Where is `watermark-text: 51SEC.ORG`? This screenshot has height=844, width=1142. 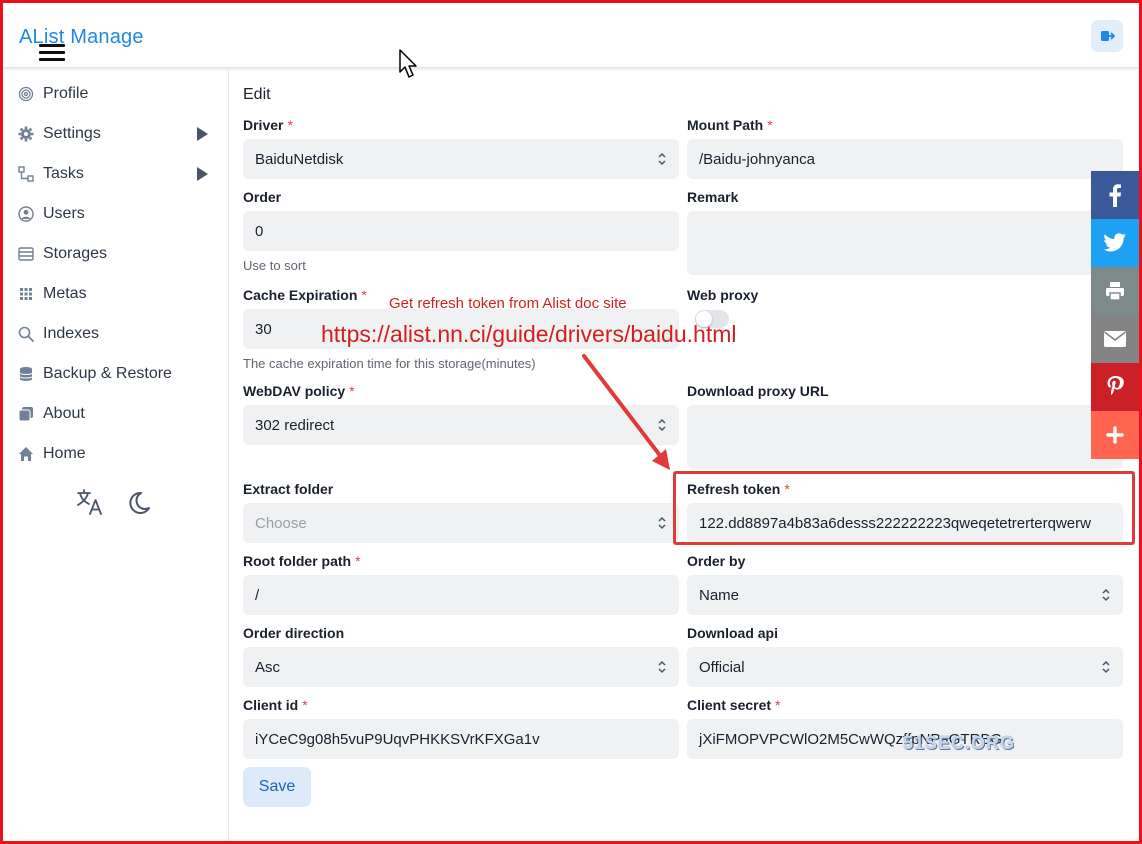 watermark-text: 51SEC.ORG is located at coordinates (959, 743).